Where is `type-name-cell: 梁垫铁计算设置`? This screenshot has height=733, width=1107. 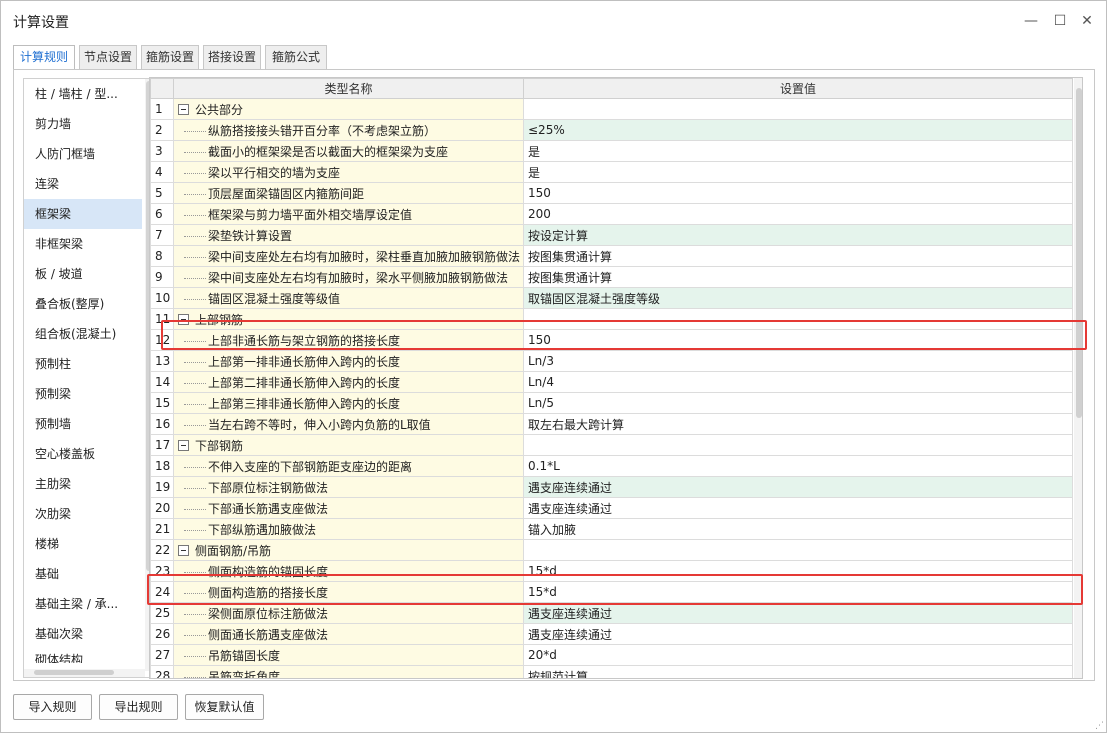
type-name-cell: 梁垫铁计算设置 is located at coordinates (348, 235).